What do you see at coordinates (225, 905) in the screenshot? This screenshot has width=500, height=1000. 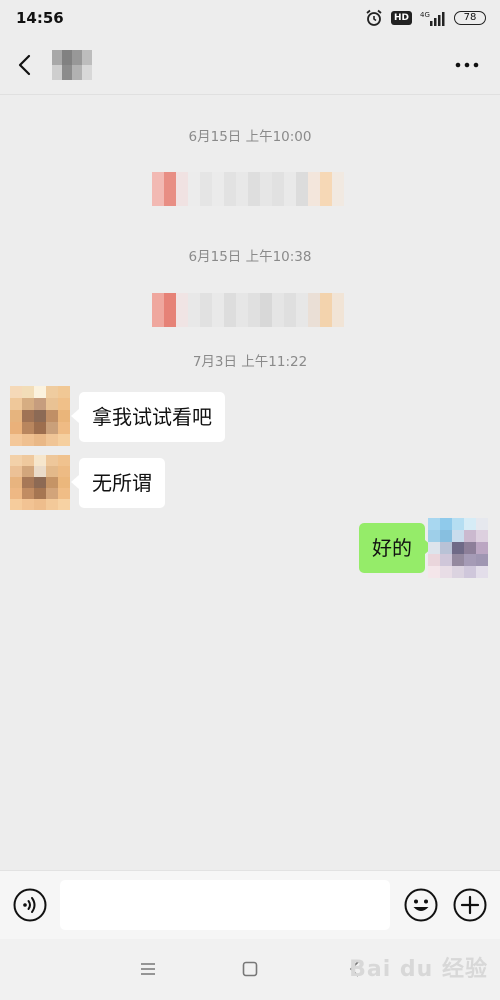 I see `message-input` at bounding box center [225, 905].